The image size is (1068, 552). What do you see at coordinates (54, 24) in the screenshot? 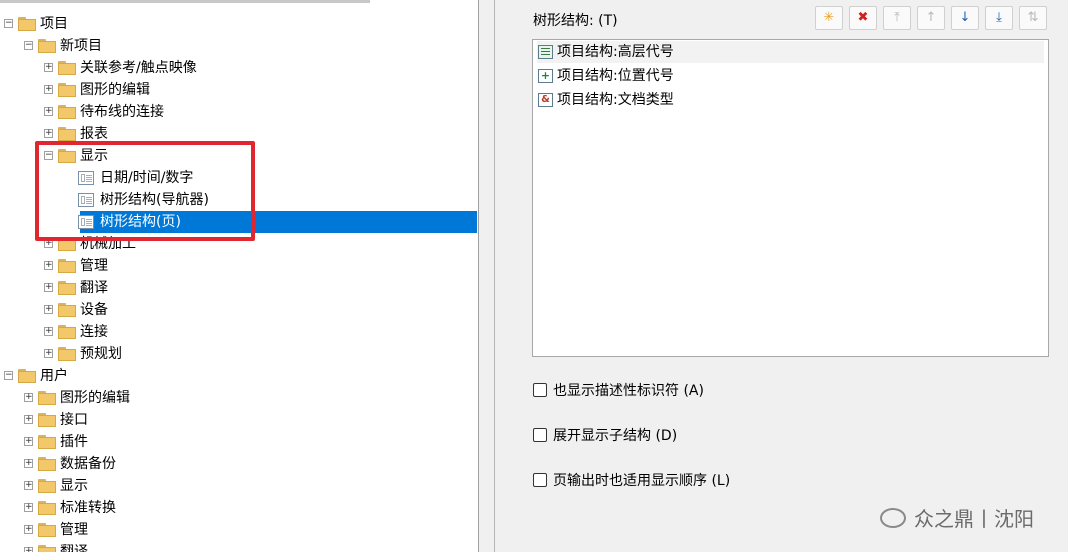
I see `tree-item-label: 项目` at bounding box center [54, 24].